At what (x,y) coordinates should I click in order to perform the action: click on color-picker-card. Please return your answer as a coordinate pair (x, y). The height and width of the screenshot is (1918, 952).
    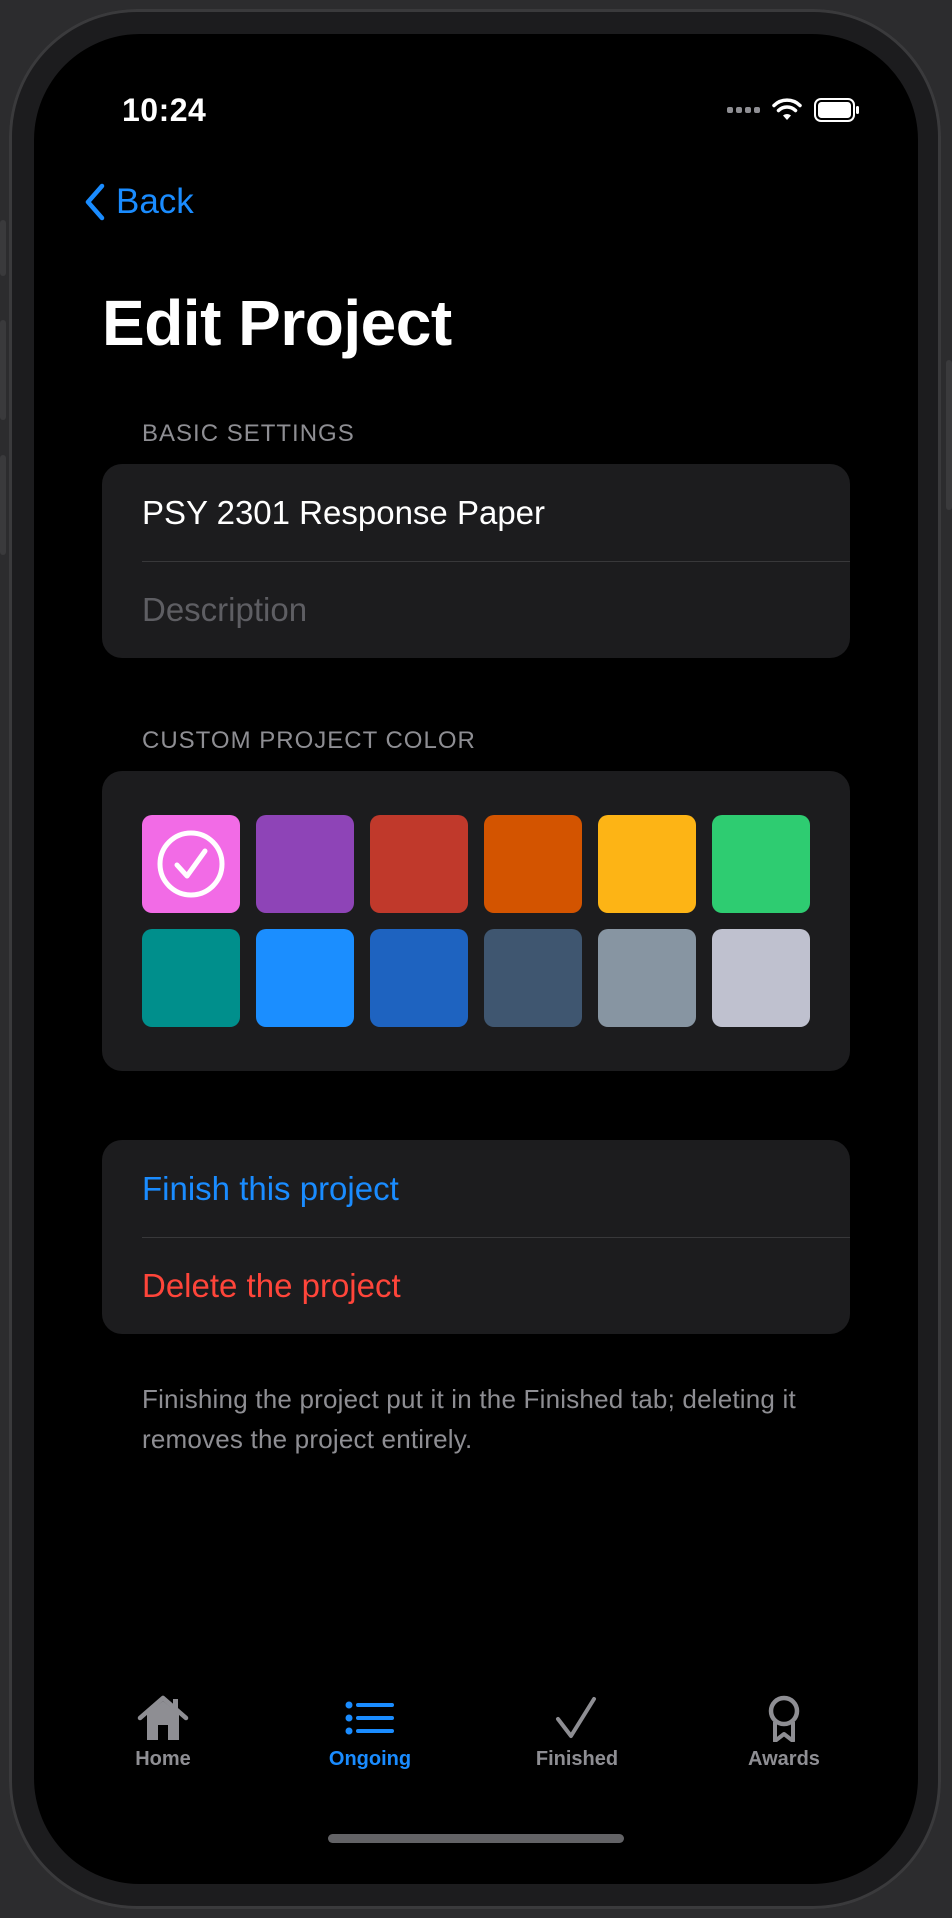
    Looking at the image, I should click on (476, 921).